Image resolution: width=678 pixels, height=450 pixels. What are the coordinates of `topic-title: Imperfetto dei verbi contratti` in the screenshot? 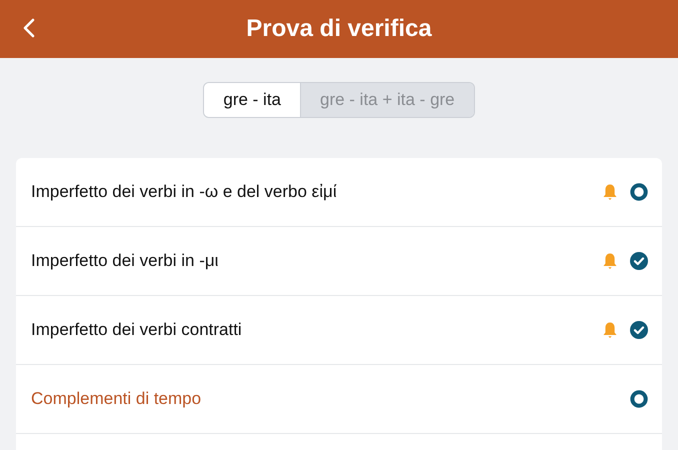 It's located at (136, 330).